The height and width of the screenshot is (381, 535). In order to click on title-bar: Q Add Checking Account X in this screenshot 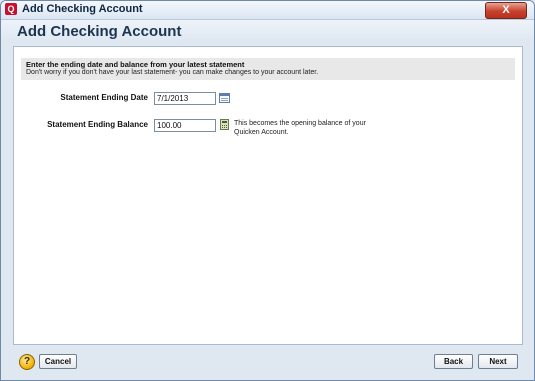, I will do `click(267, 10)`.